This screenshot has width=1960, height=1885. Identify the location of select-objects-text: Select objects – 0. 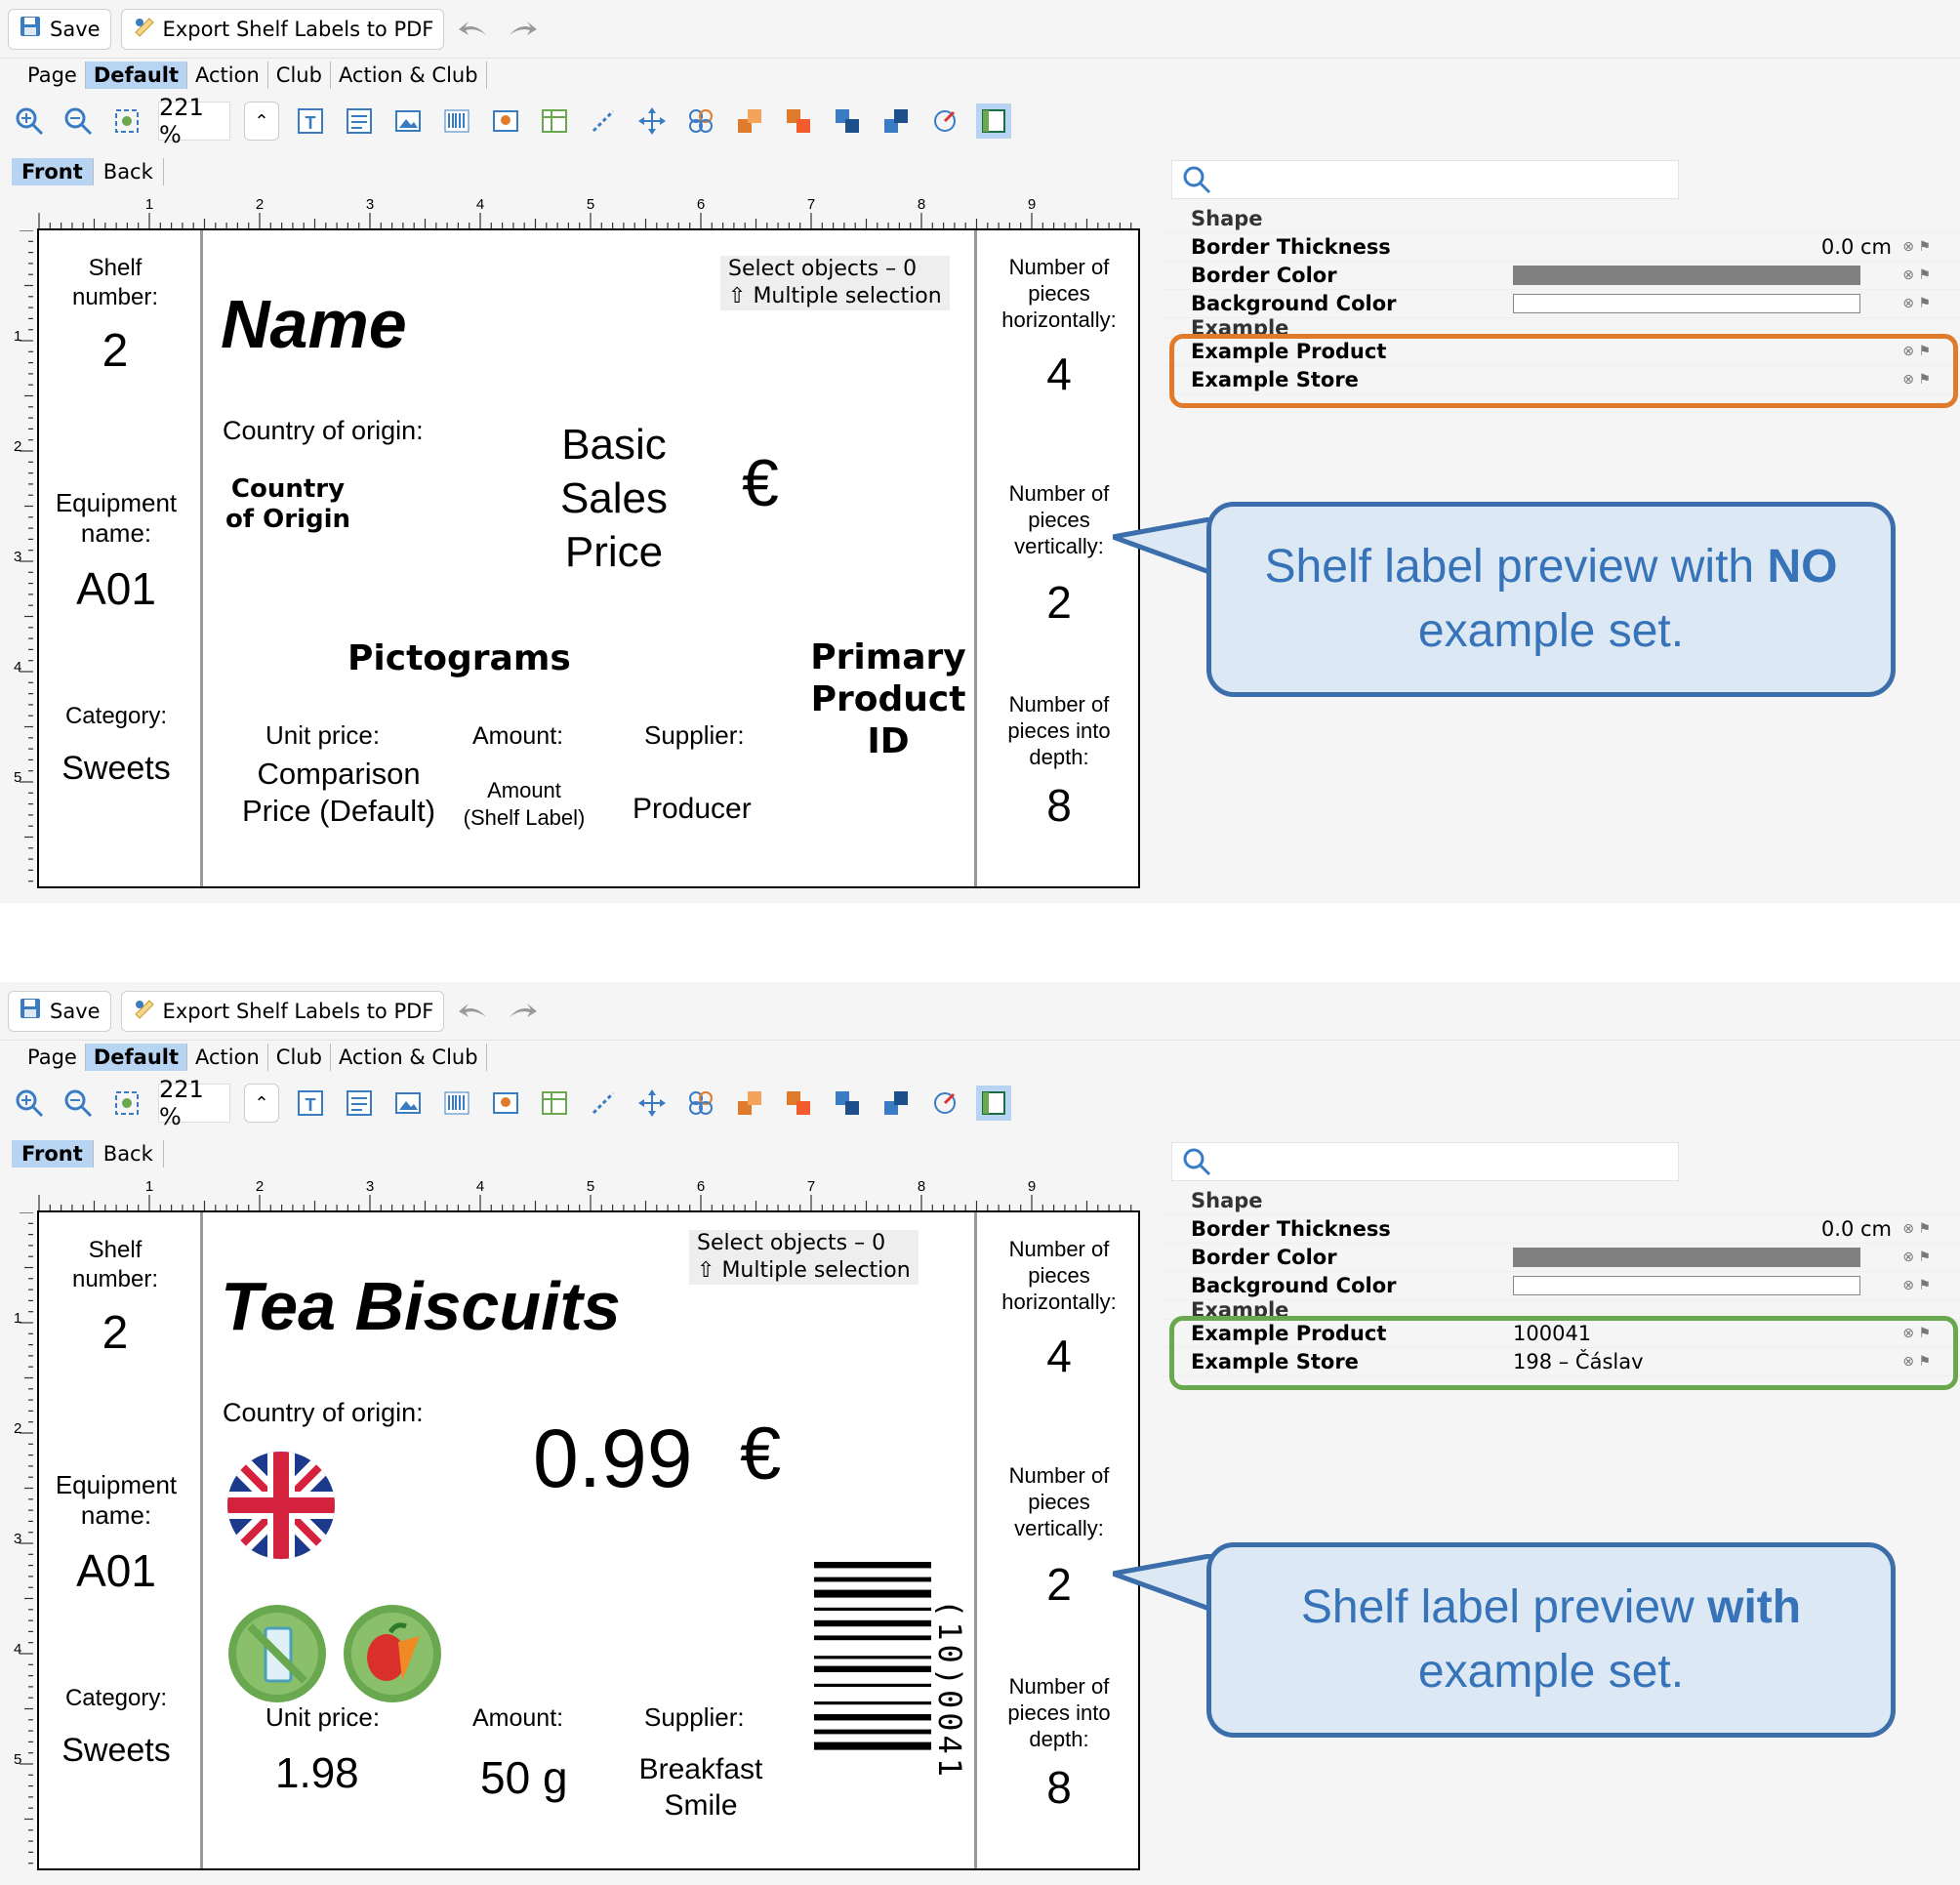
(823, 269).